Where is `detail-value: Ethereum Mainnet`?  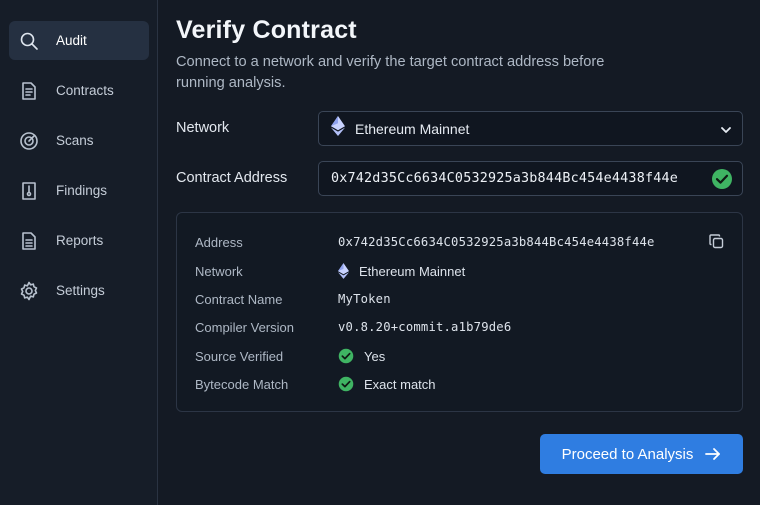 detail-value: Ethereum Mainnet is located at coordinates (401, 271).